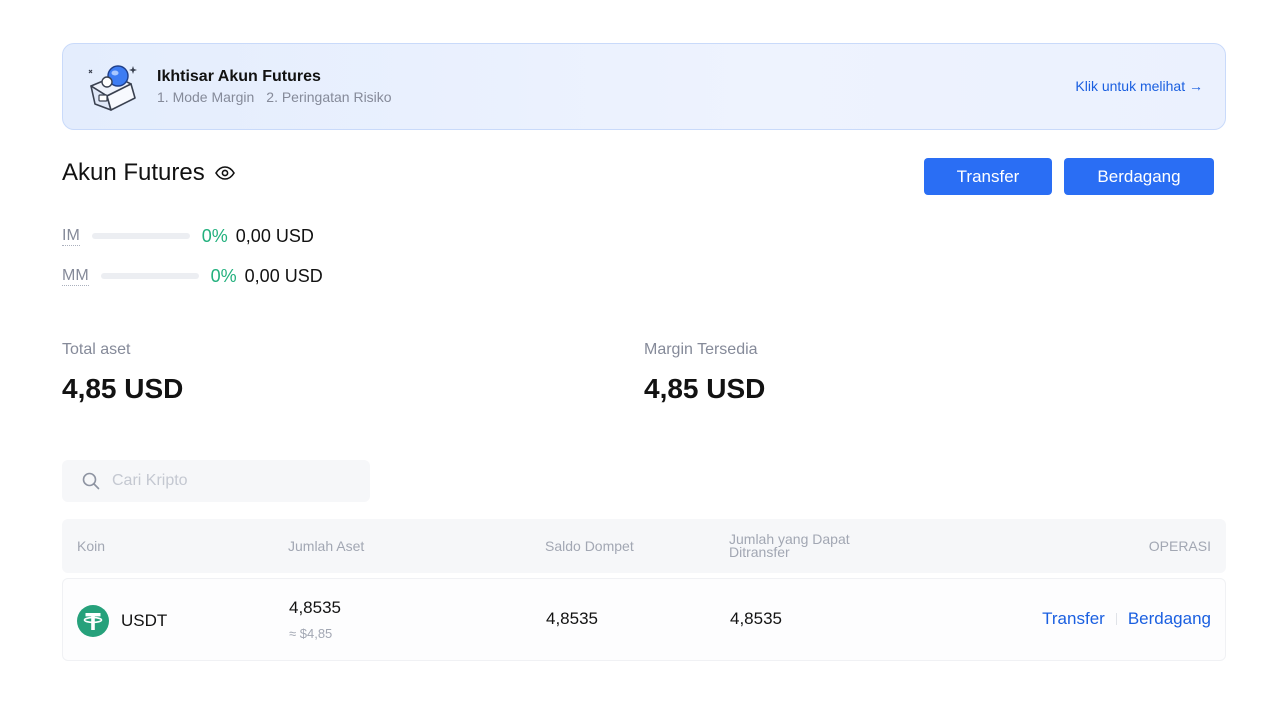  I want to click on mm-value: 0,00 USD, so click(283, 275).